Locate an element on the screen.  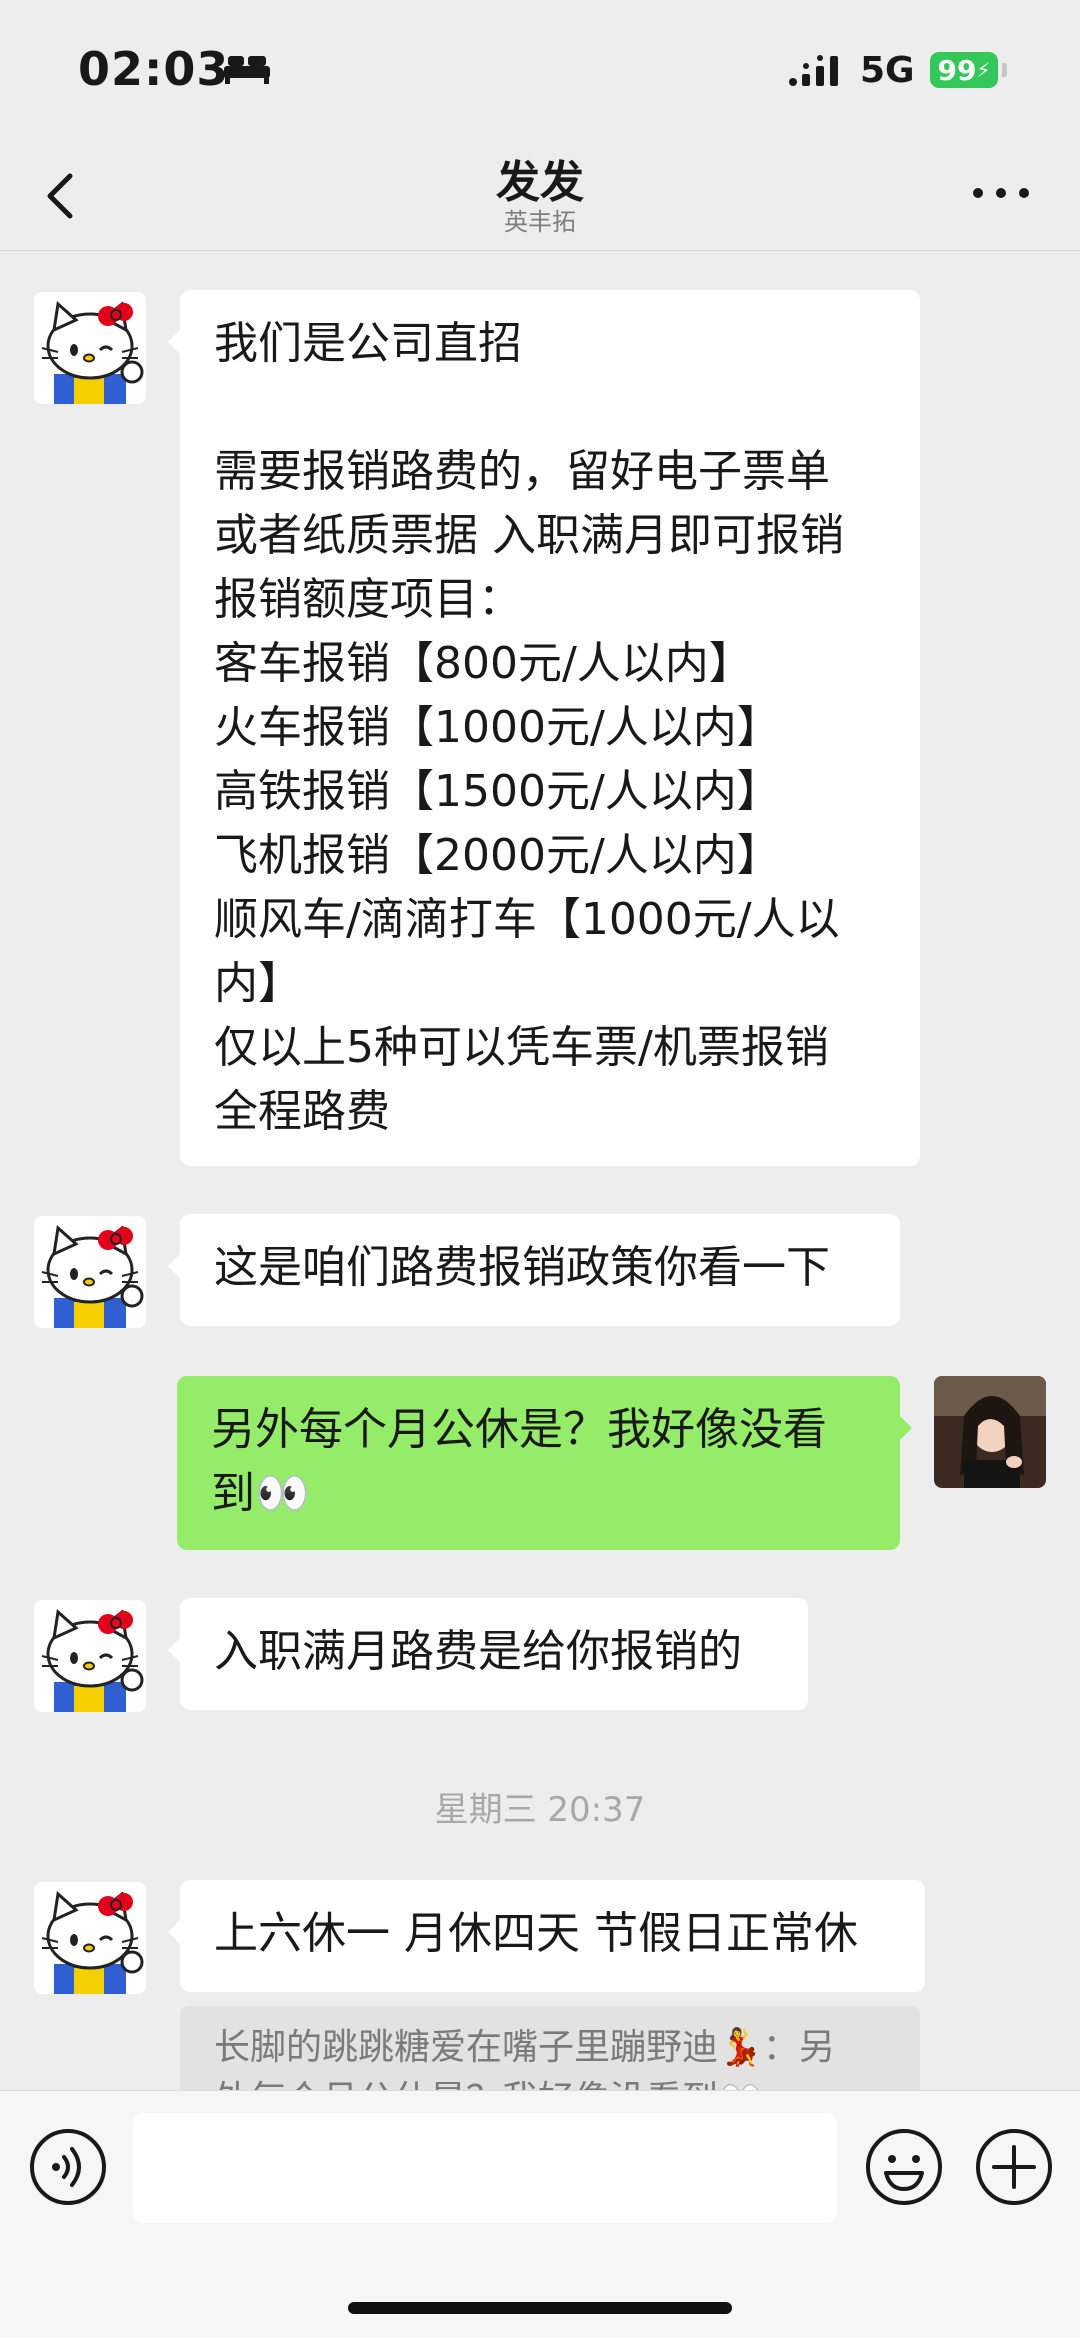
message-line: 内】 is located at coordinates (258, 983).